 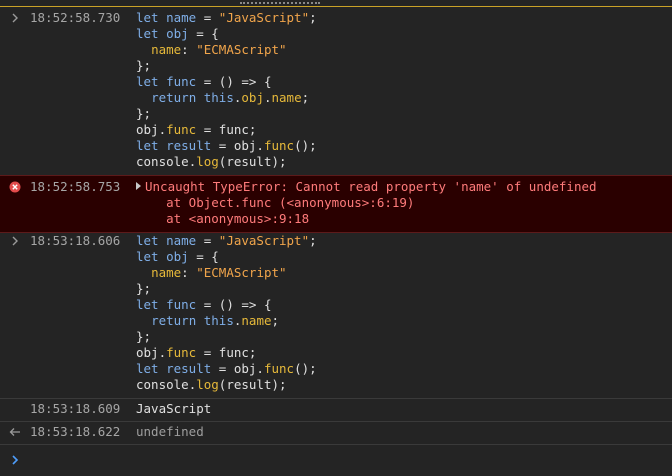 I want to click on code-token: =, so click(x=207, y=240).